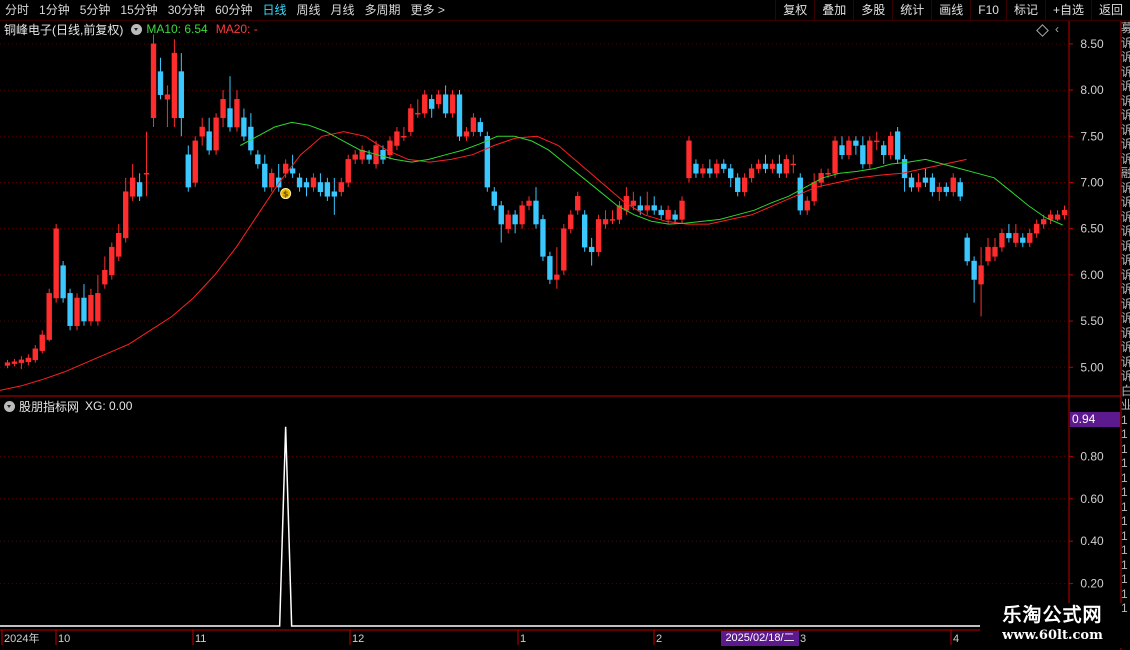 This screenshot has width=1130, height=650. I want to click on watermark: 乐淘公式网 www.60lt.com, so click(1052, 625).